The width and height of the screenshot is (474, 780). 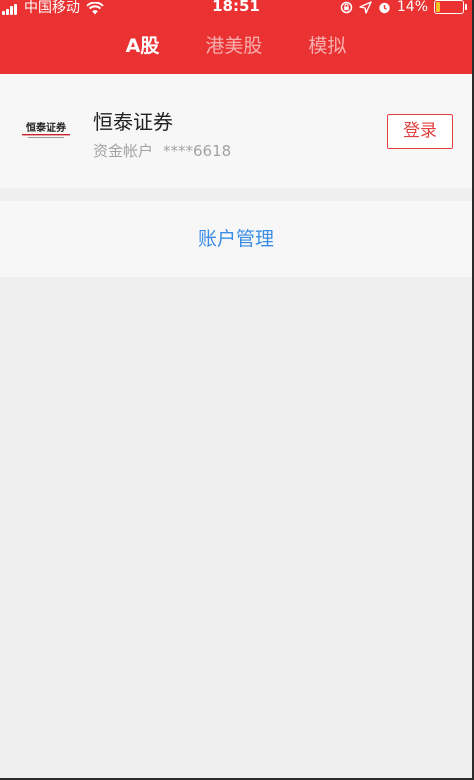 I want to click on tab-2: 模拟, so click(x=327, y=46).